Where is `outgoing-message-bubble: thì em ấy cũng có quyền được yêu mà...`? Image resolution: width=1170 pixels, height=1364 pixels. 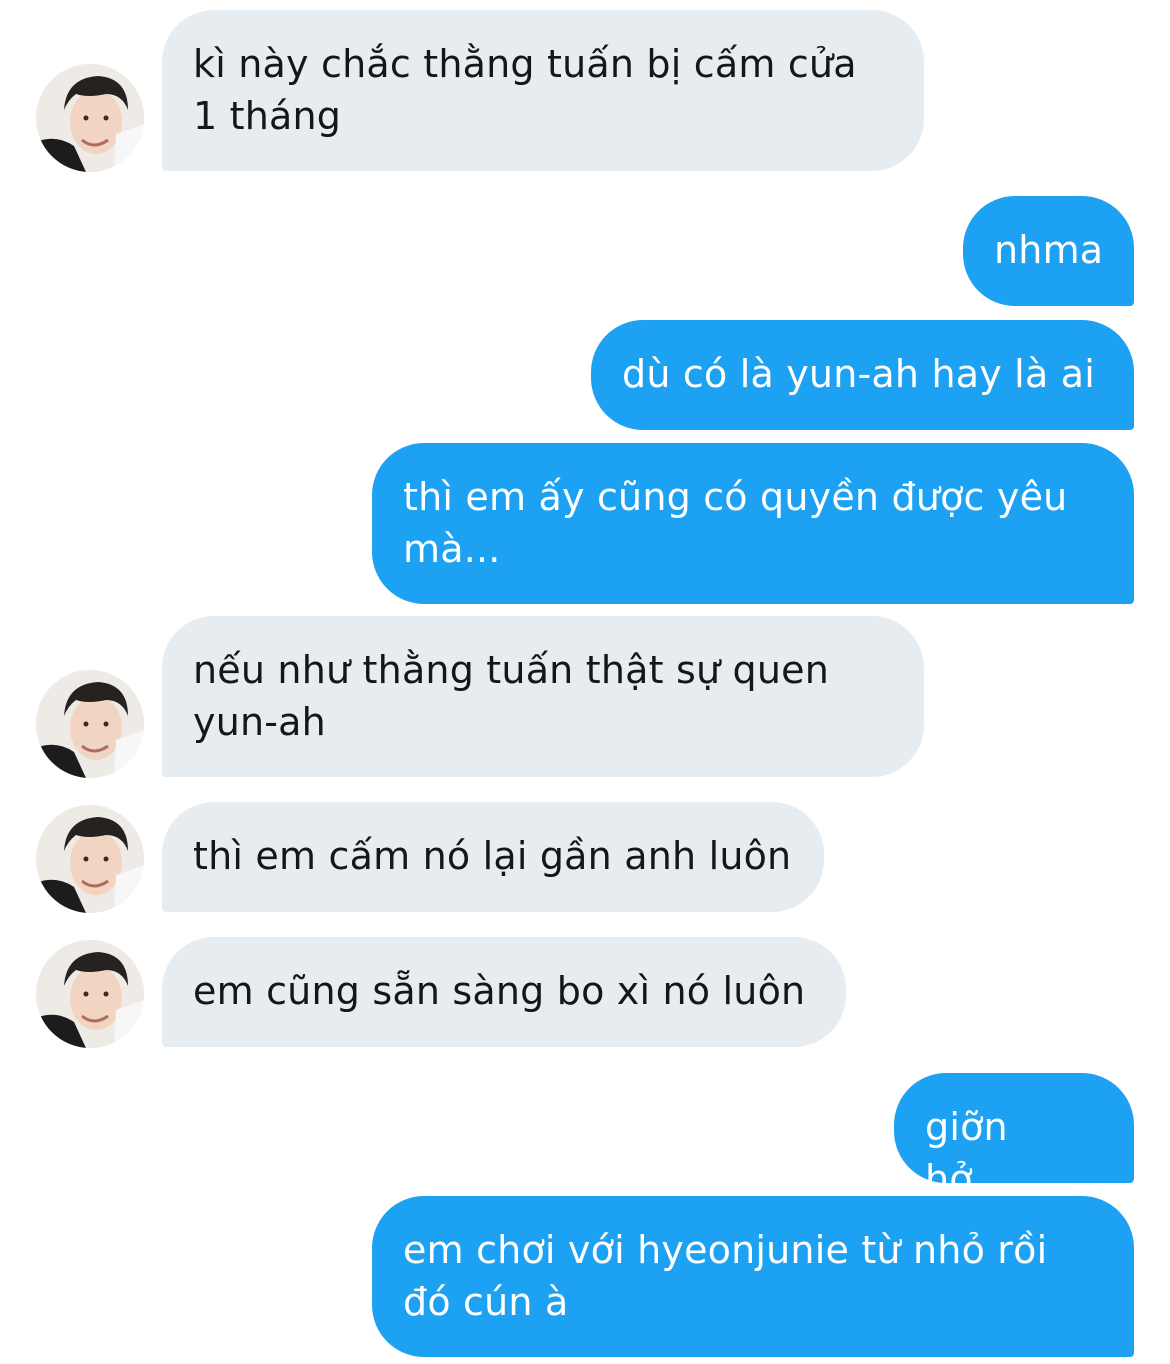
outgoing-message-bubble: thì em ấy cũng có quyền được yêu mà... is located at coordinates (753, 523).